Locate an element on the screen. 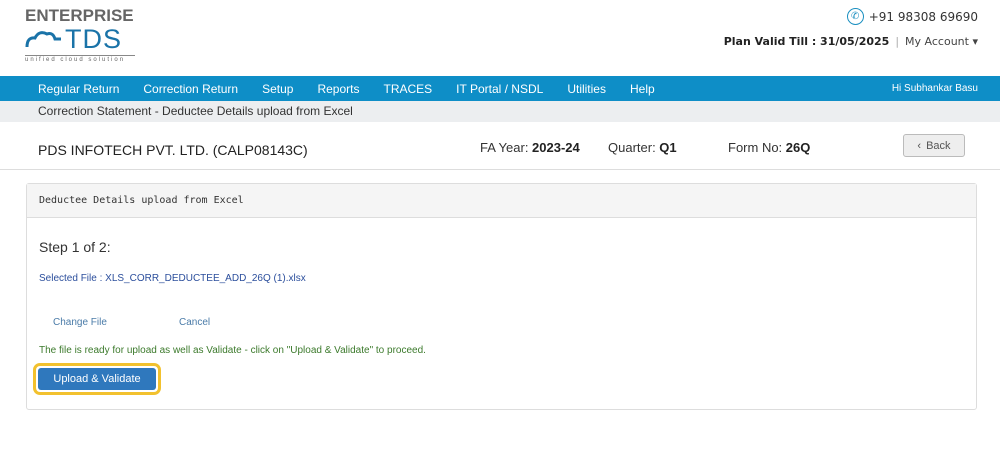 The width and height of the screenshot is (1000, 454). plan-validity: Plan Valid Till : 31/05/2025 is located at coordinates (806, 41).